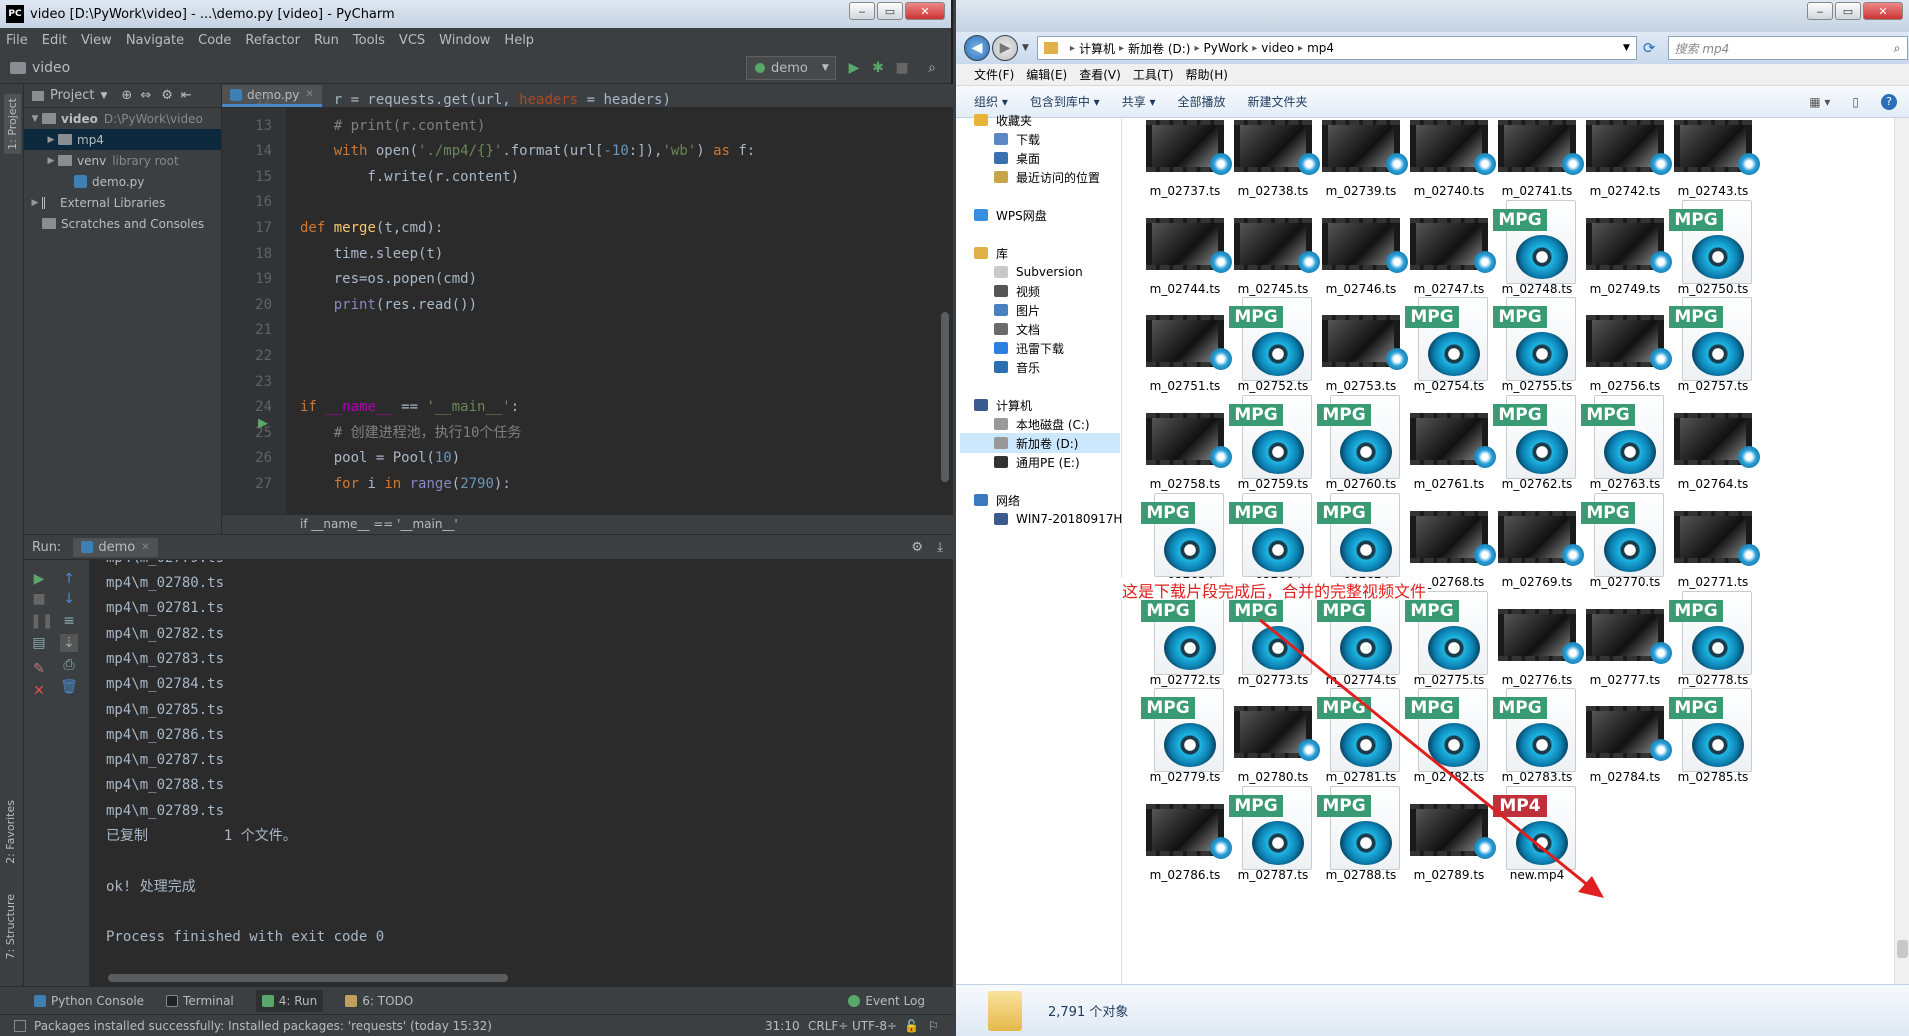 The image size is (1909, 1036). What do you see at coordinates (145, 95) in the screenshot?
I see `collapse-icon: ⇔` at bounding box center [145, 95].